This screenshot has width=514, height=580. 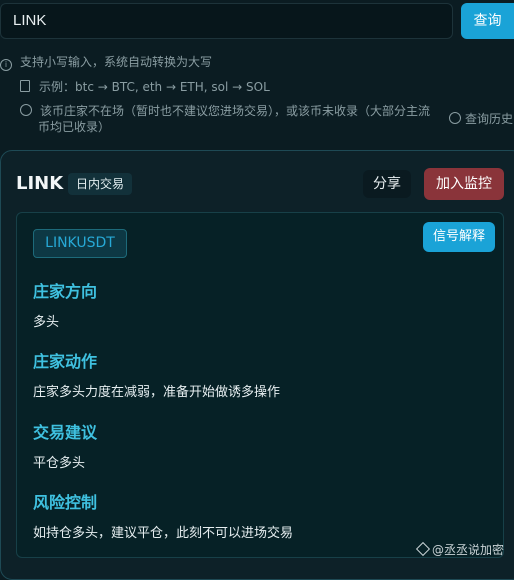 I want to click on hint-not-present-text: 该币庄家不在场（暂时也不建议您进场交易），或该币未收录（大部分主流, so click(x=235, y=111).